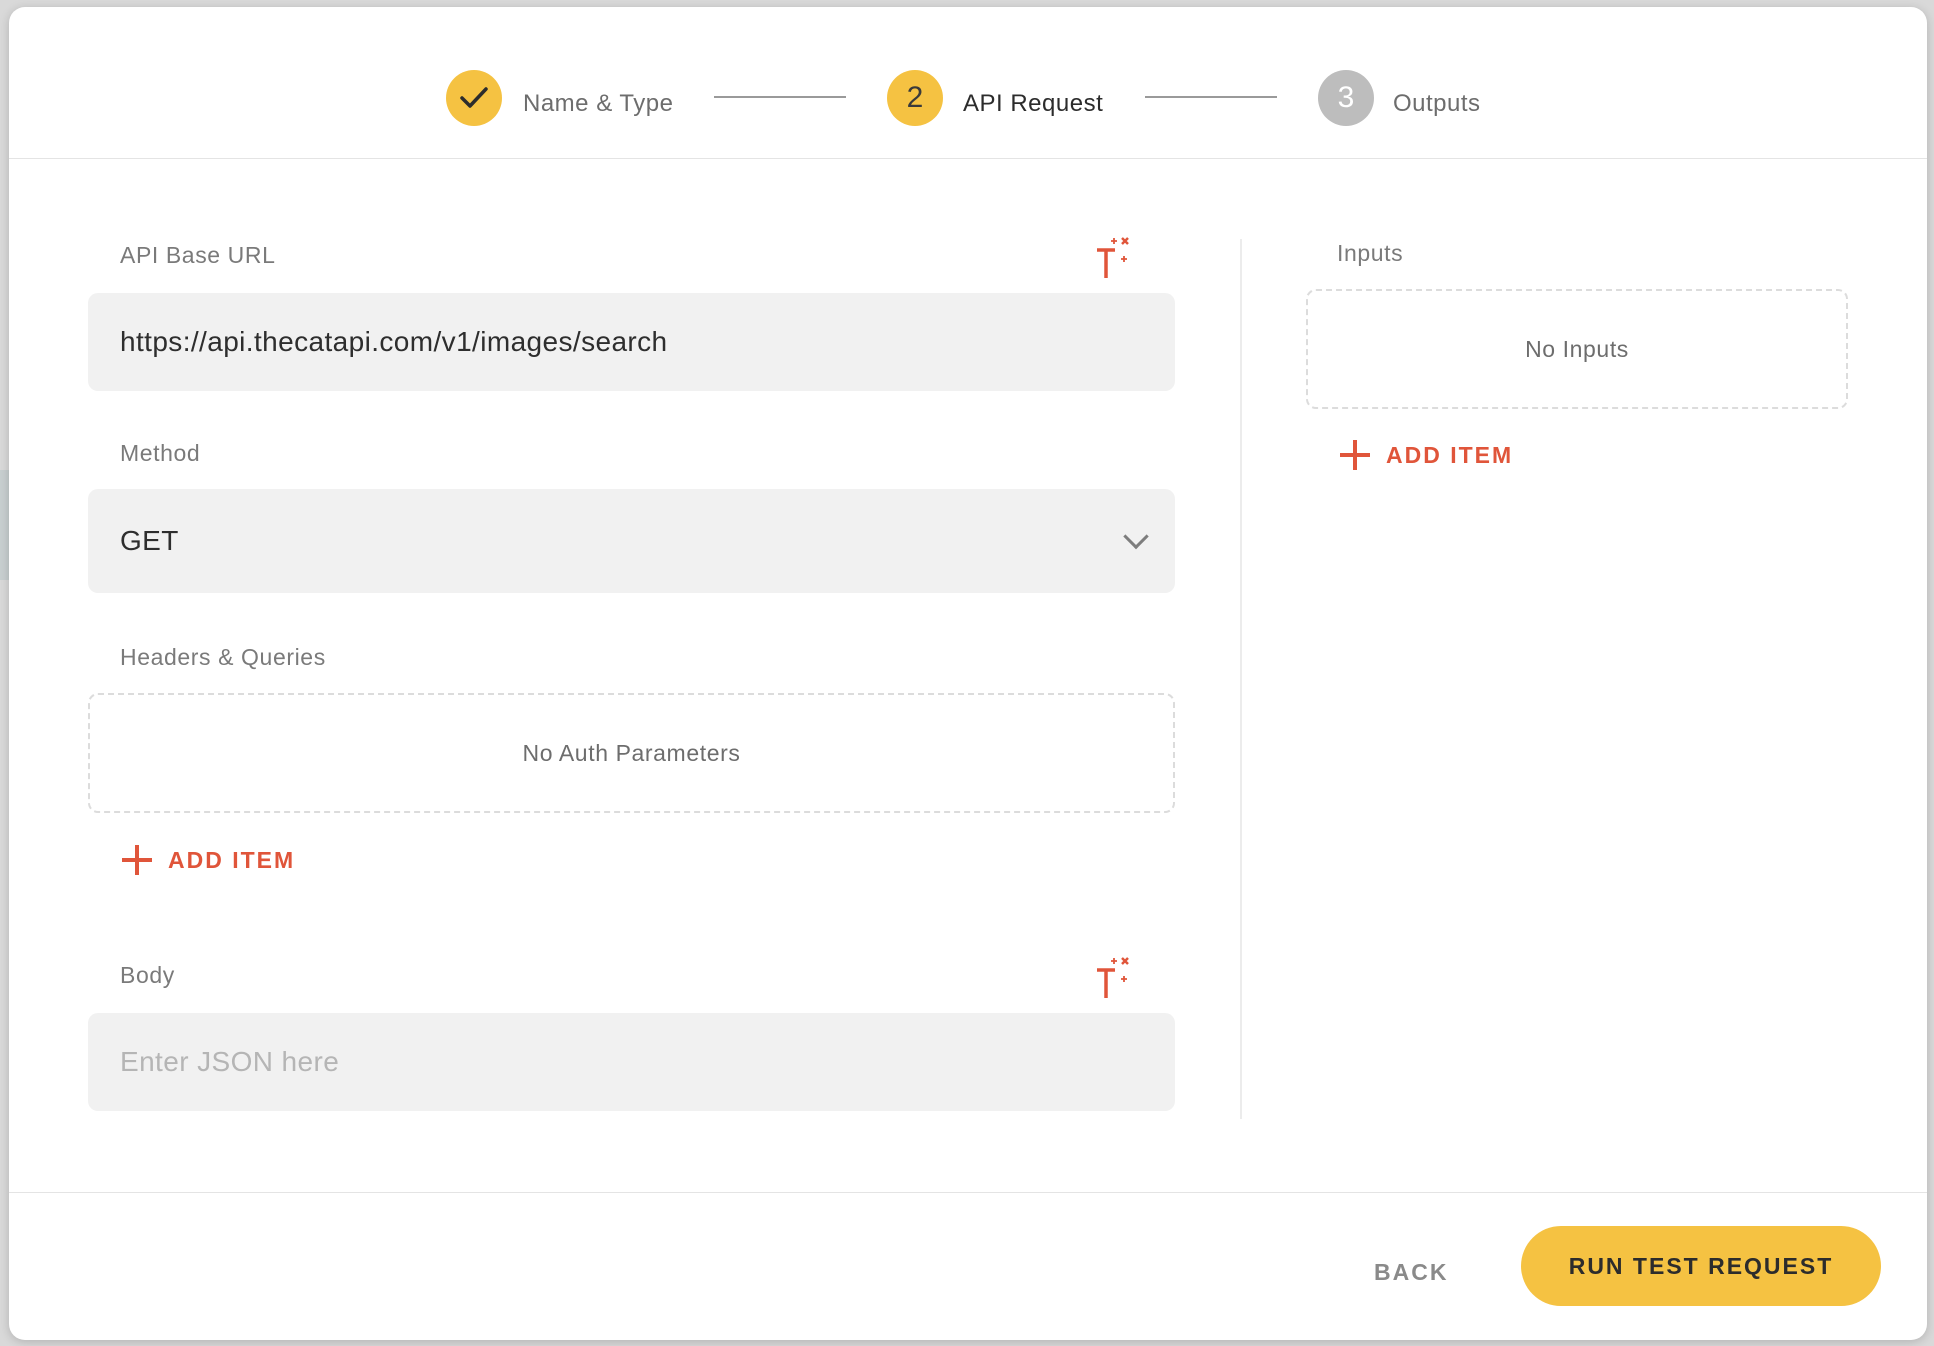  What do you see at coordinates (147, 975) in the screenshot?
I see `body-label: Body` at bounding box center [147, 975].